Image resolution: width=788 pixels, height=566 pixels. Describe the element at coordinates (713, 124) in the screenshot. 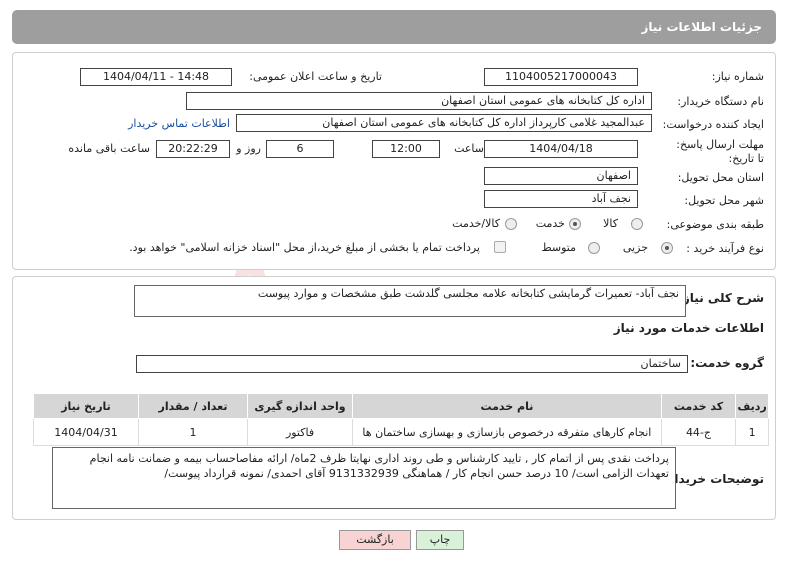

I see `creator-label: ایجاد کننده درخواست:` at that location.